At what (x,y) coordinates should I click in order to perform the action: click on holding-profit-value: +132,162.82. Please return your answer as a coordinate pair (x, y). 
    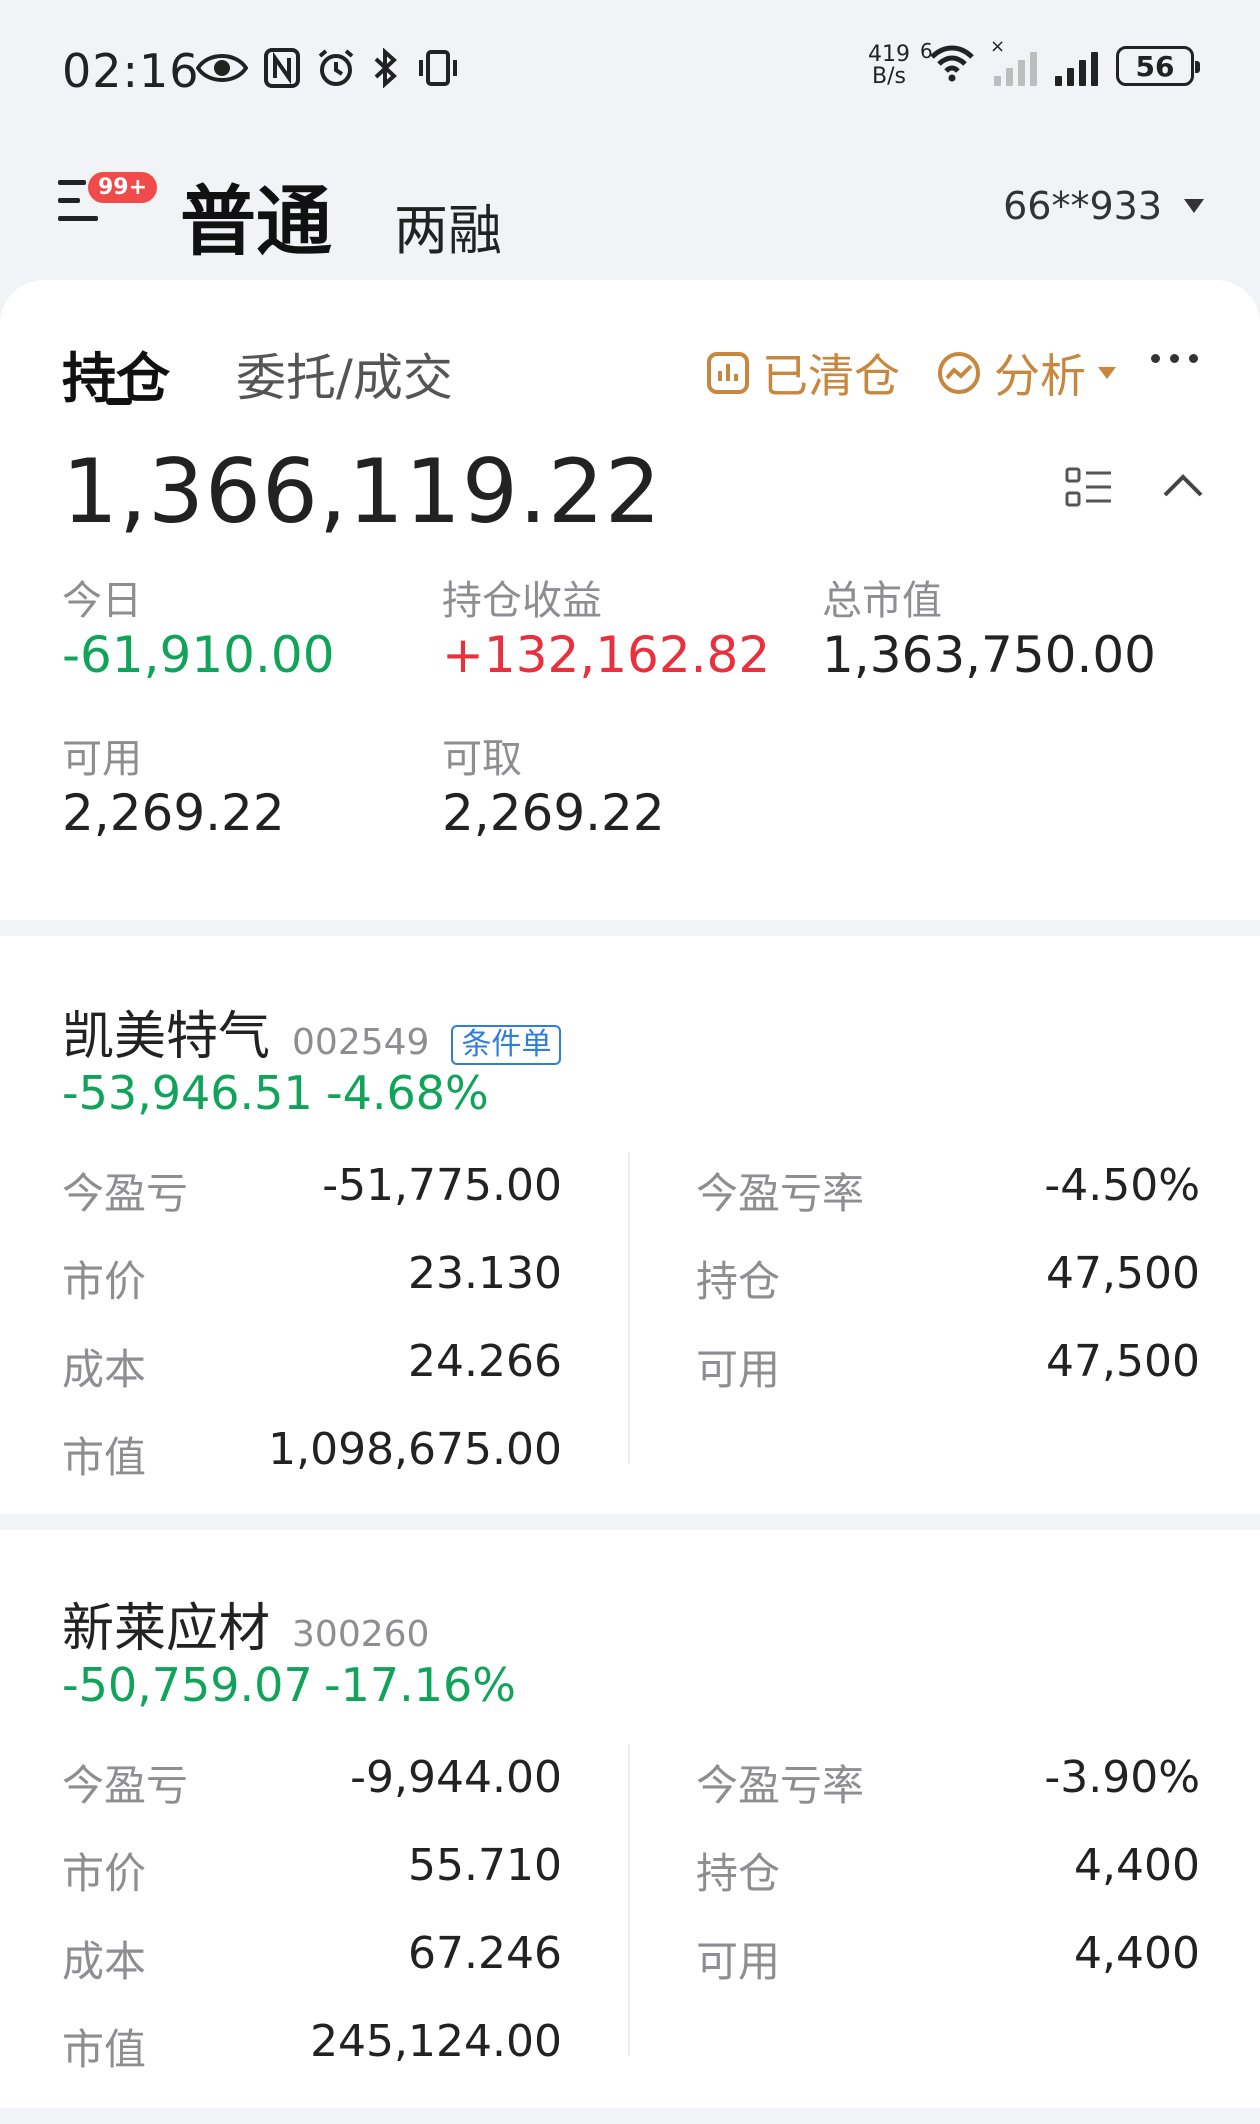
    Looking at the image, I should click on (606, 655).